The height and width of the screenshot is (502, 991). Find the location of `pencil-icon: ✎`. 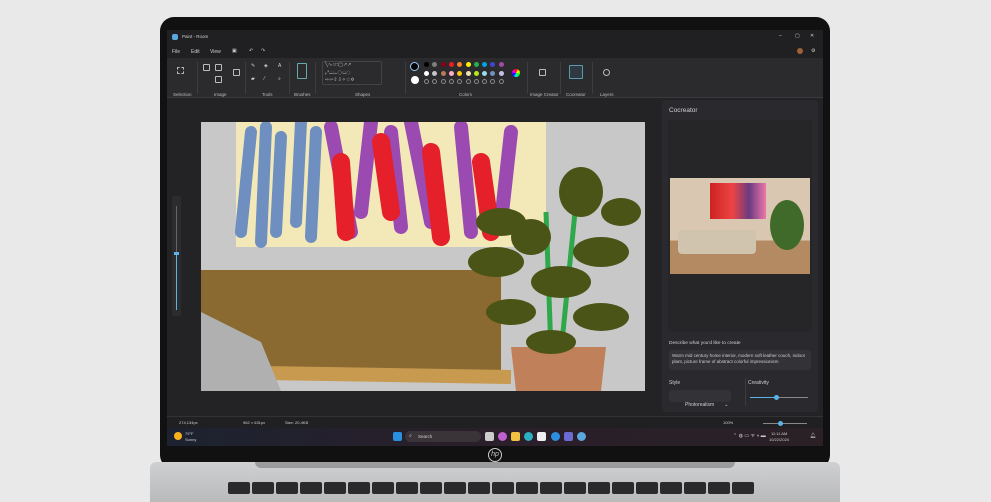

pencil-icon: ✎ is located at coordinates (253, 66).